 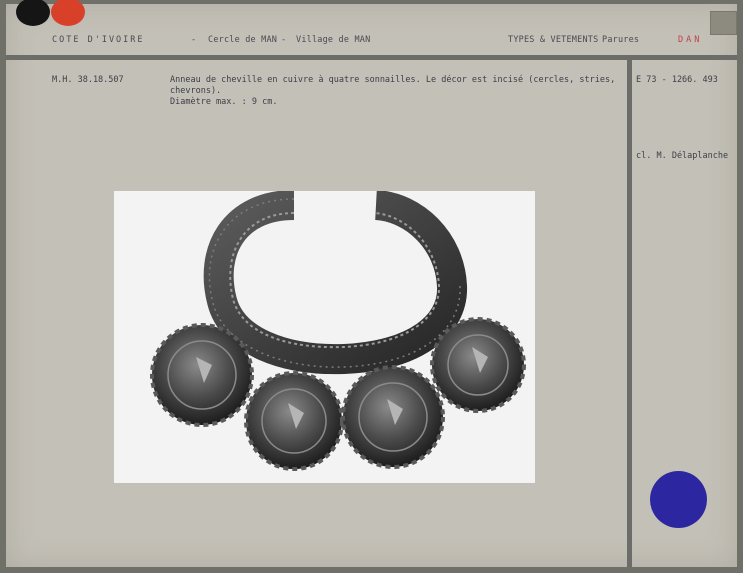 I want to click on corner-stamp, so click(x=723, y=23).